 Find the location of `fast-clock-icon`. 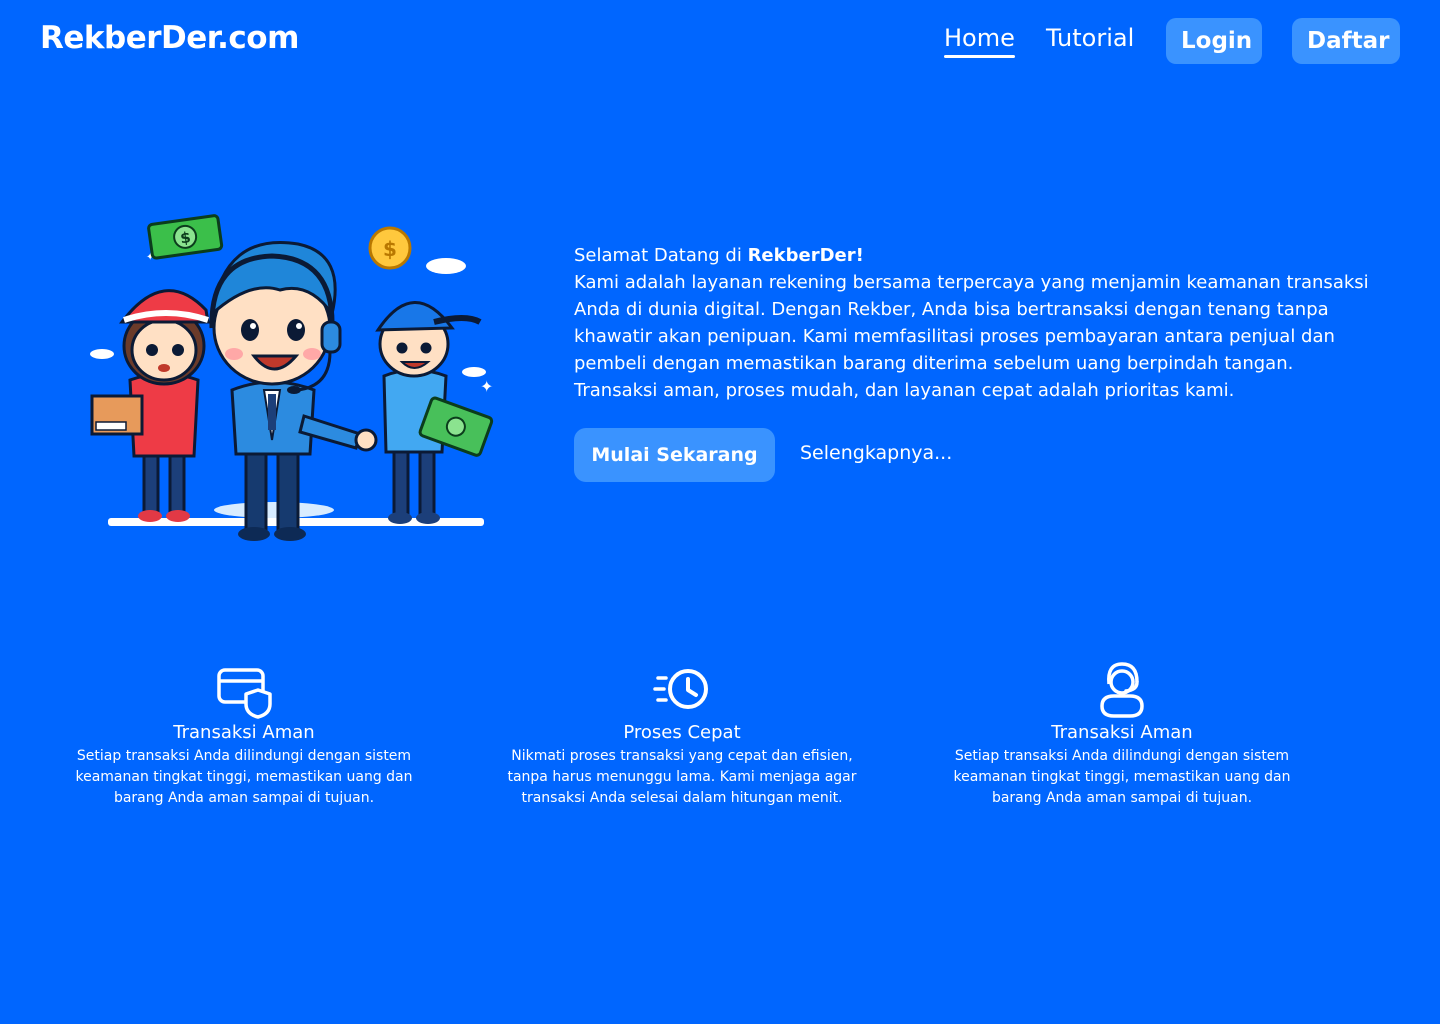

fast-clock-icon is located at coordinates (680, 689).